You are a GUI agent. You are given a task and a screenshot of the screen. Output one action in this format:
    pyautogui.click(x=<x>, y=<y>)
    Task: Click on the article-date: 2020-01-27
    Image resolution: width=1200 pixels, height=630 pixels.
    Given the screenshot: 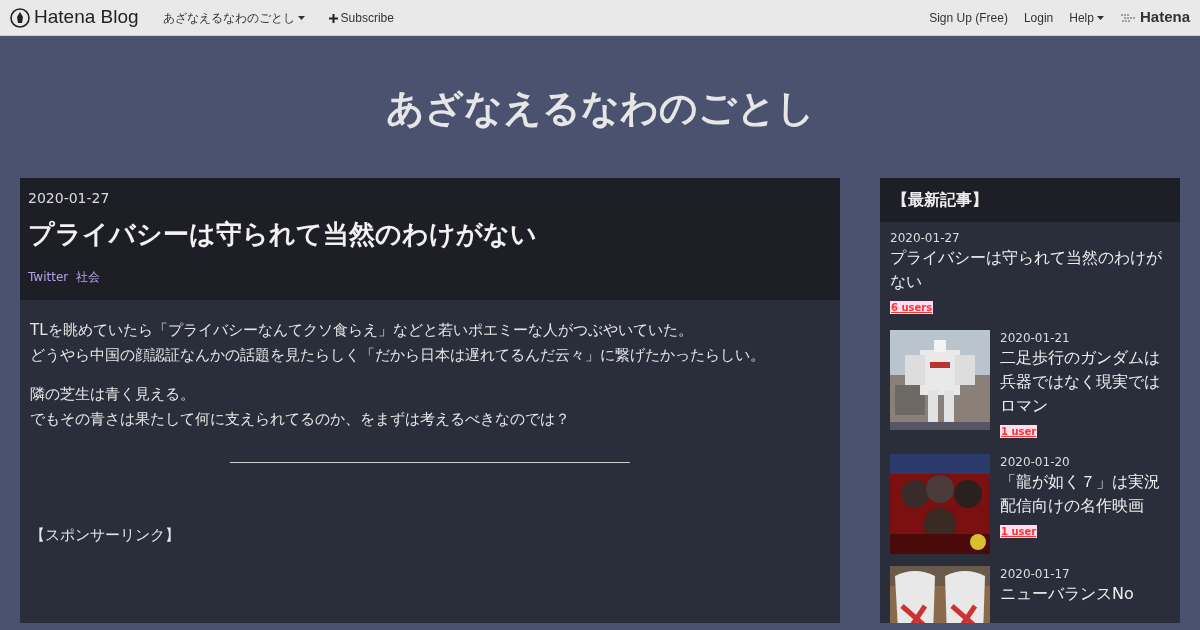 What is the action you would take?
    pyautogui.click(x=69, y=198)
    